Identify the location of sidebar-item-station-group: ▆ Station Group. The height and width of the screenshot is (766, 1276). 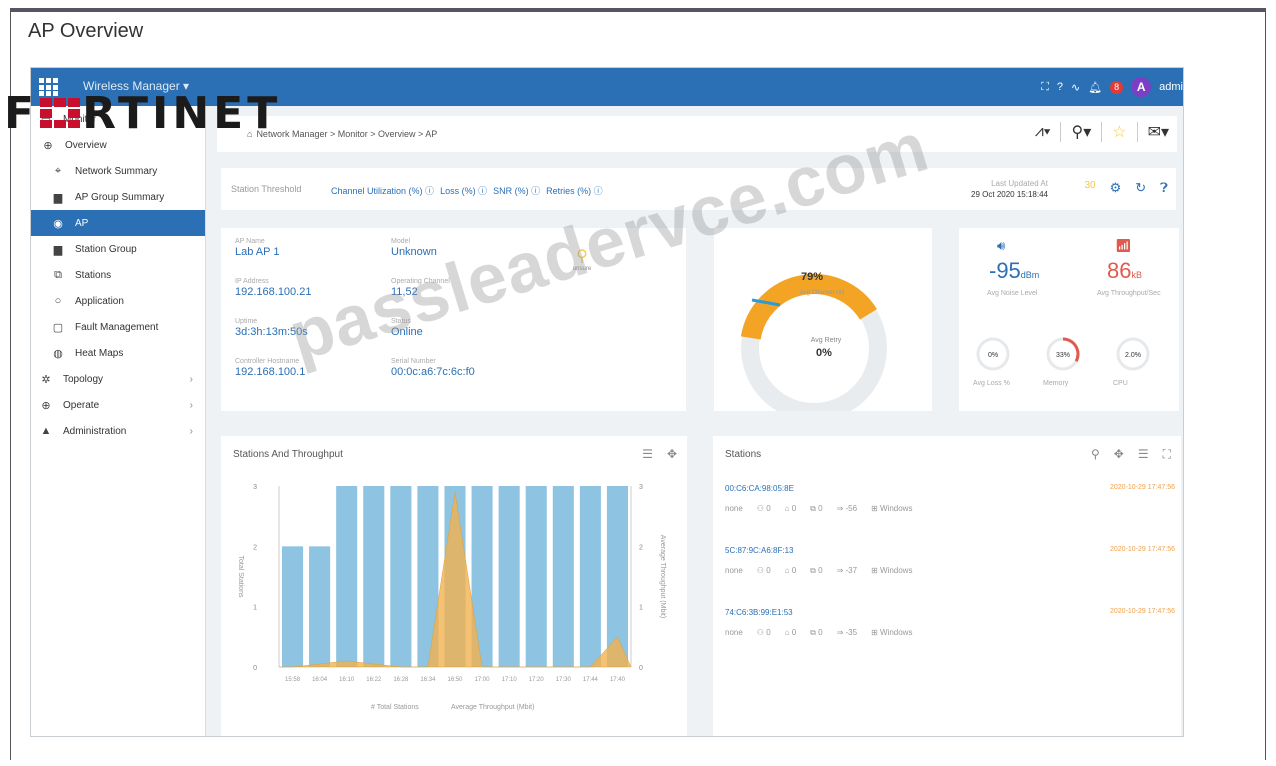
(118, 249).